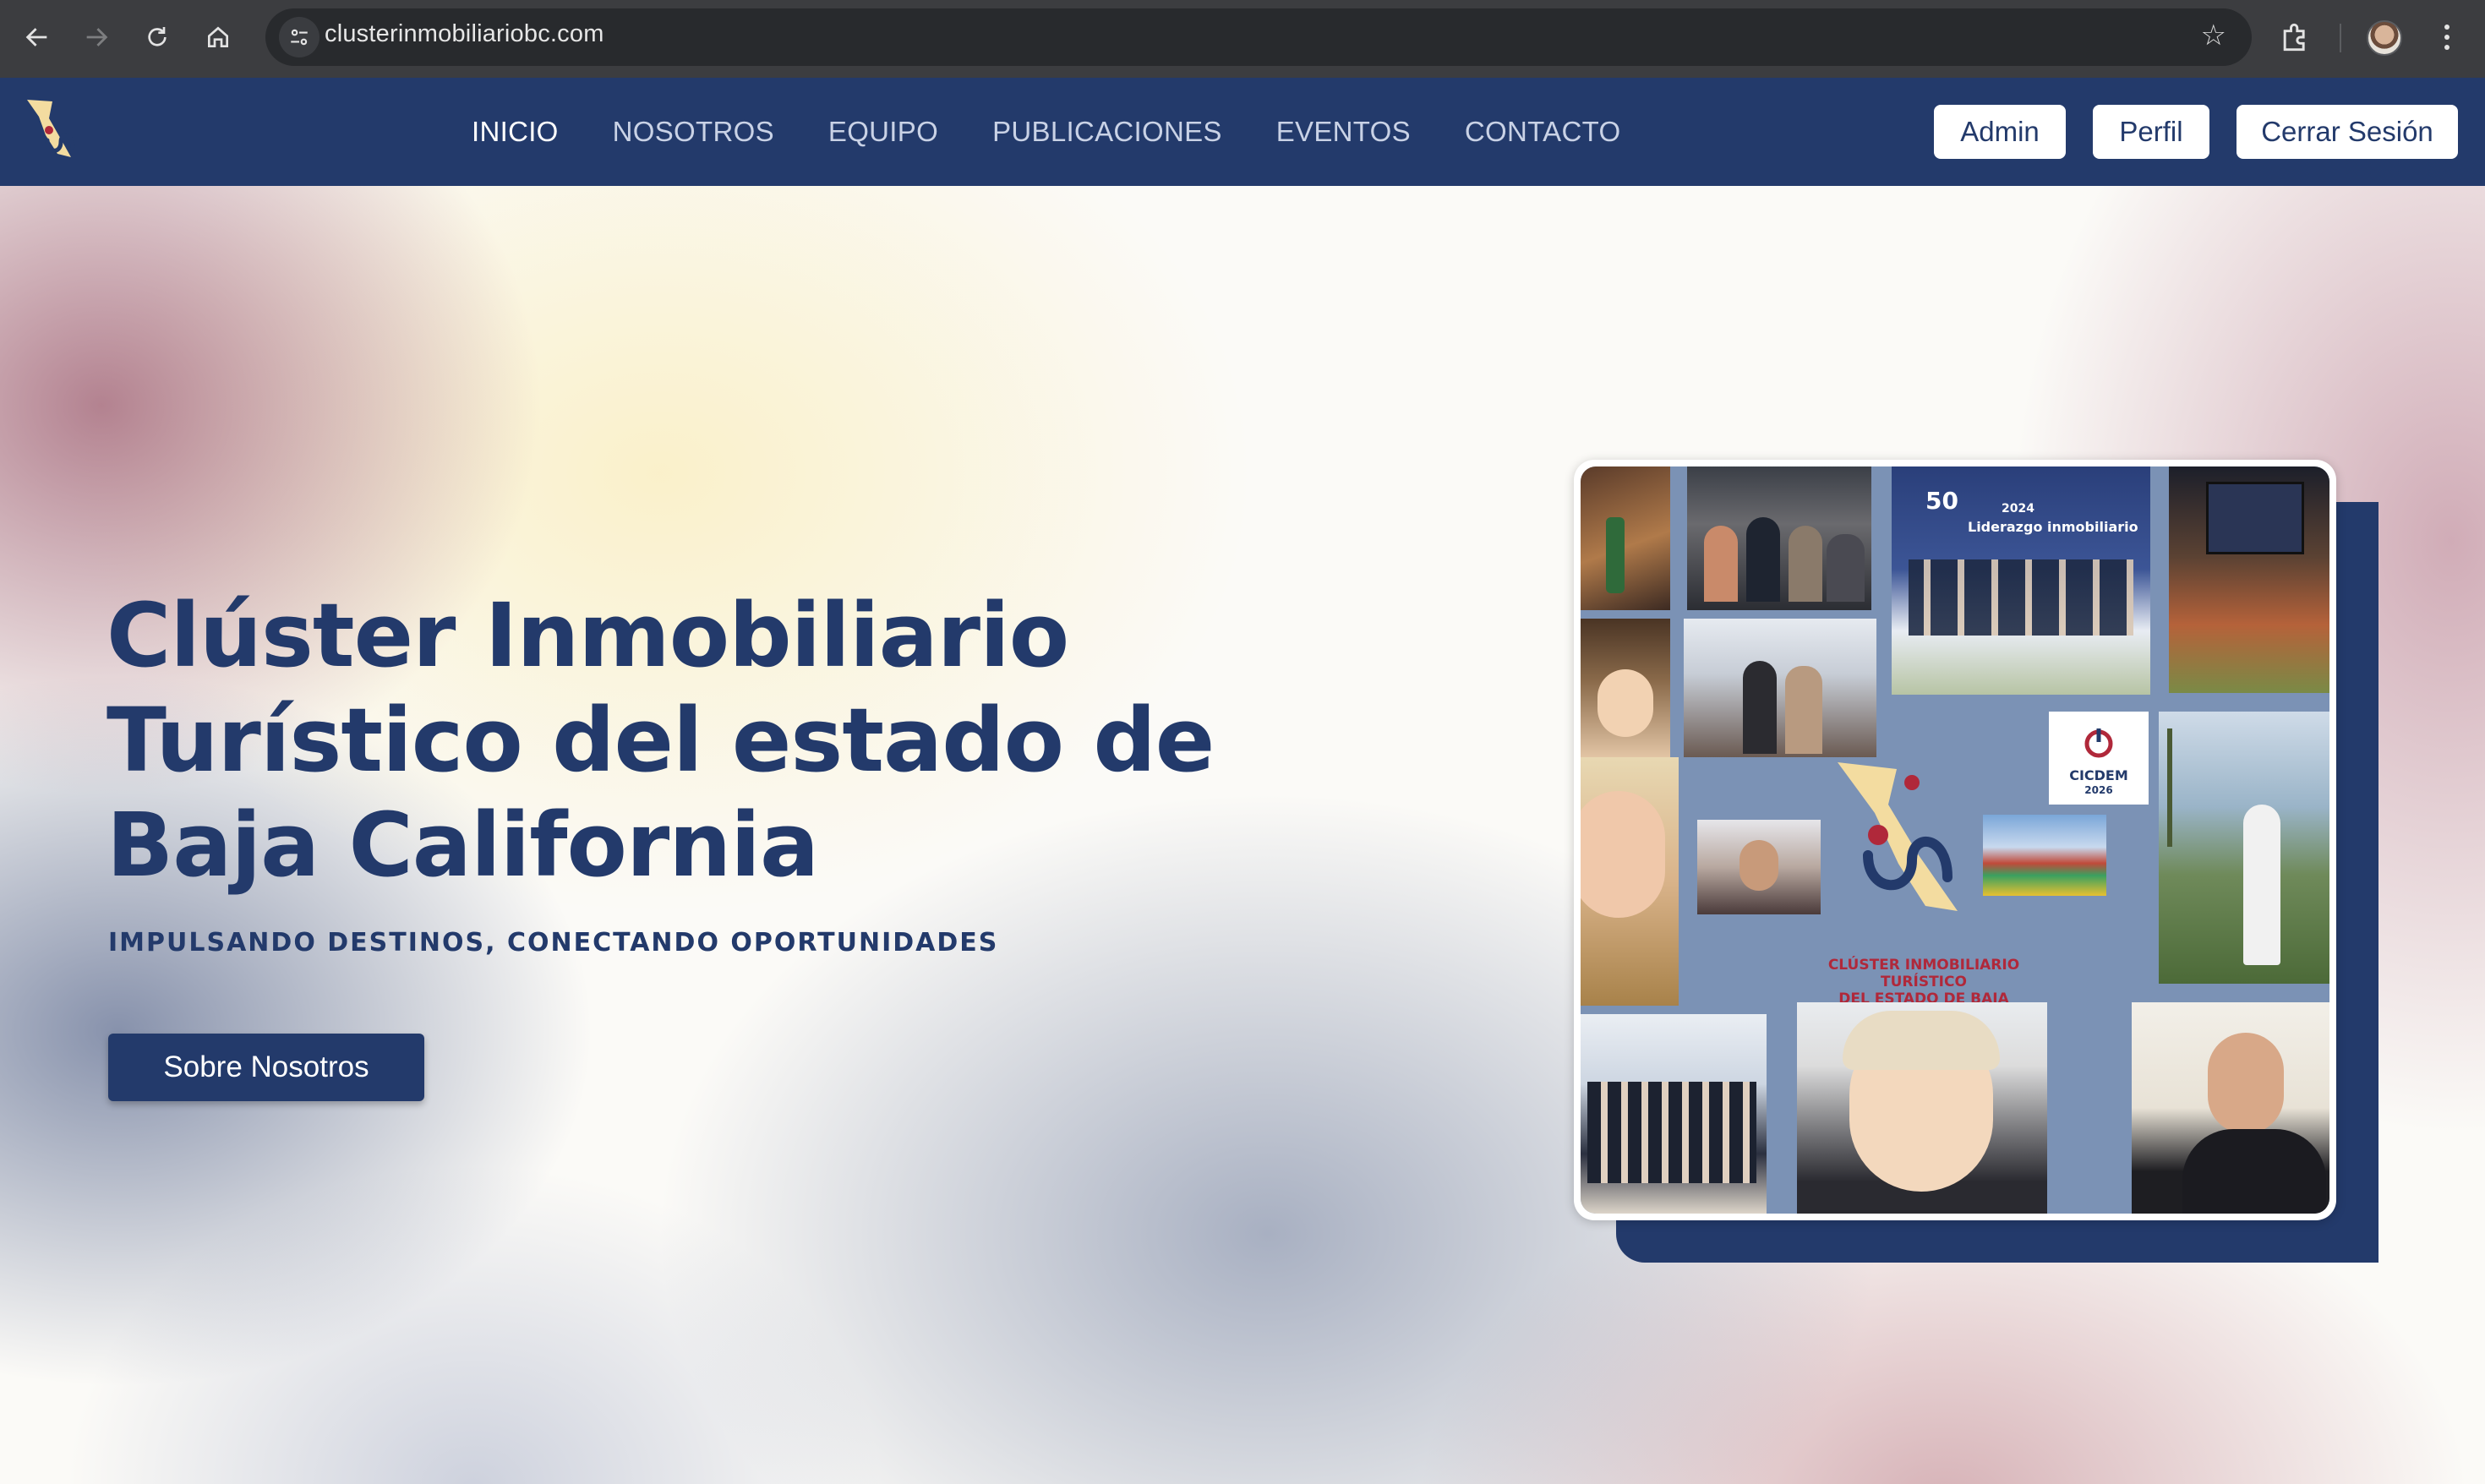 This screenshot has width=2485, height=1484. Describe the element at coordinates (515, 132) in the screenshot. I see `nav-inicio: INICIO` at that location.